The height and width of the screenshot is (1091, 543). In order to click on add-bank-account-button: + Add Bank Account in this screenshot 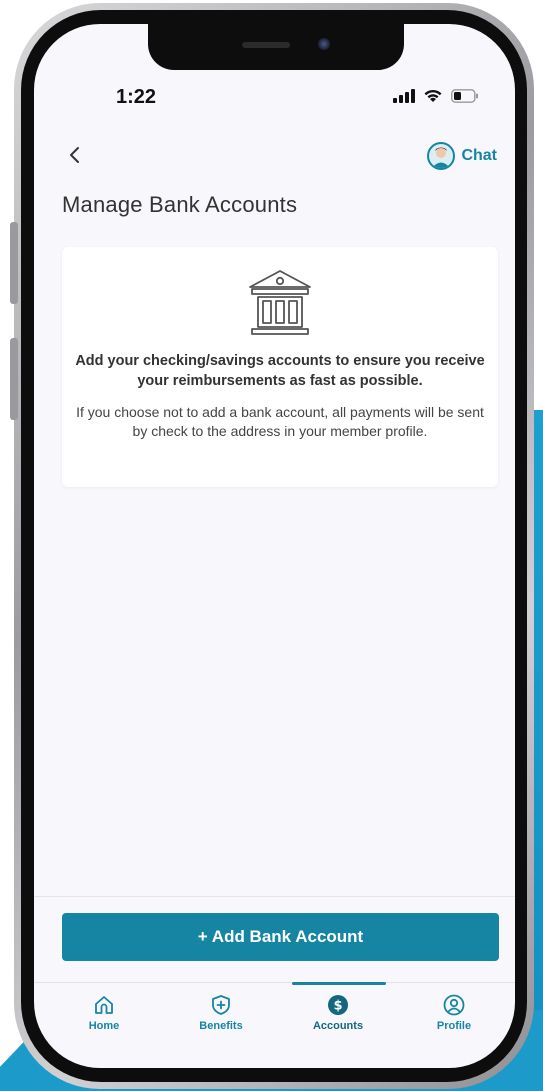, I will do `click(280, 937)`.